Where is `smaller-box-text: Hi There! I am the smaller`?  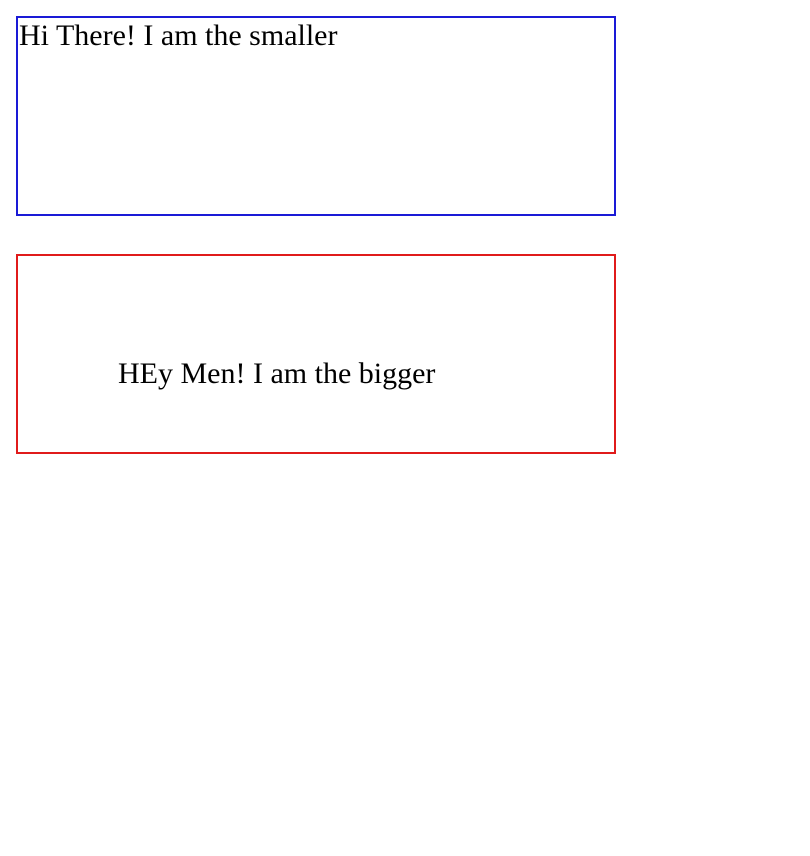 smaller-box-text: Hi There! I am the smaller is located at coordinates (178, 35).